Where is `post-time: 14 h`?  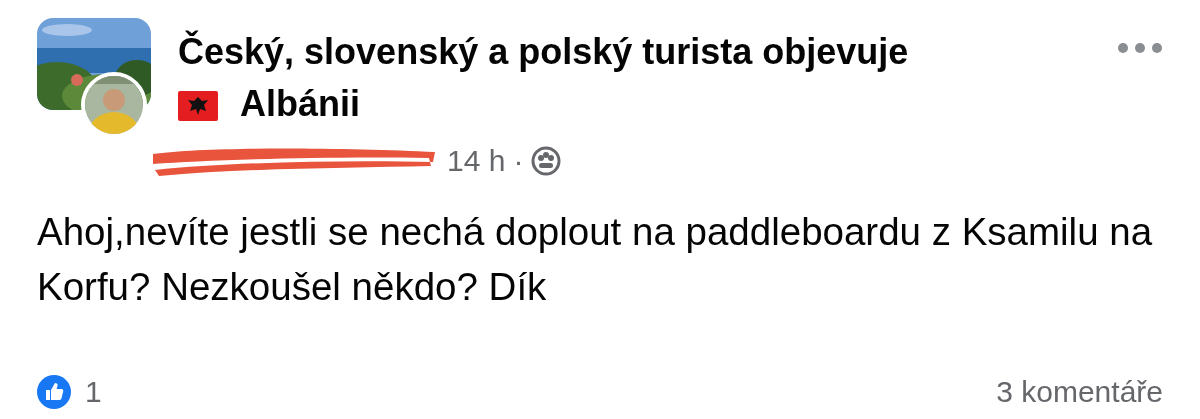
post-time: 14 h is located at coordinates (476, 161).